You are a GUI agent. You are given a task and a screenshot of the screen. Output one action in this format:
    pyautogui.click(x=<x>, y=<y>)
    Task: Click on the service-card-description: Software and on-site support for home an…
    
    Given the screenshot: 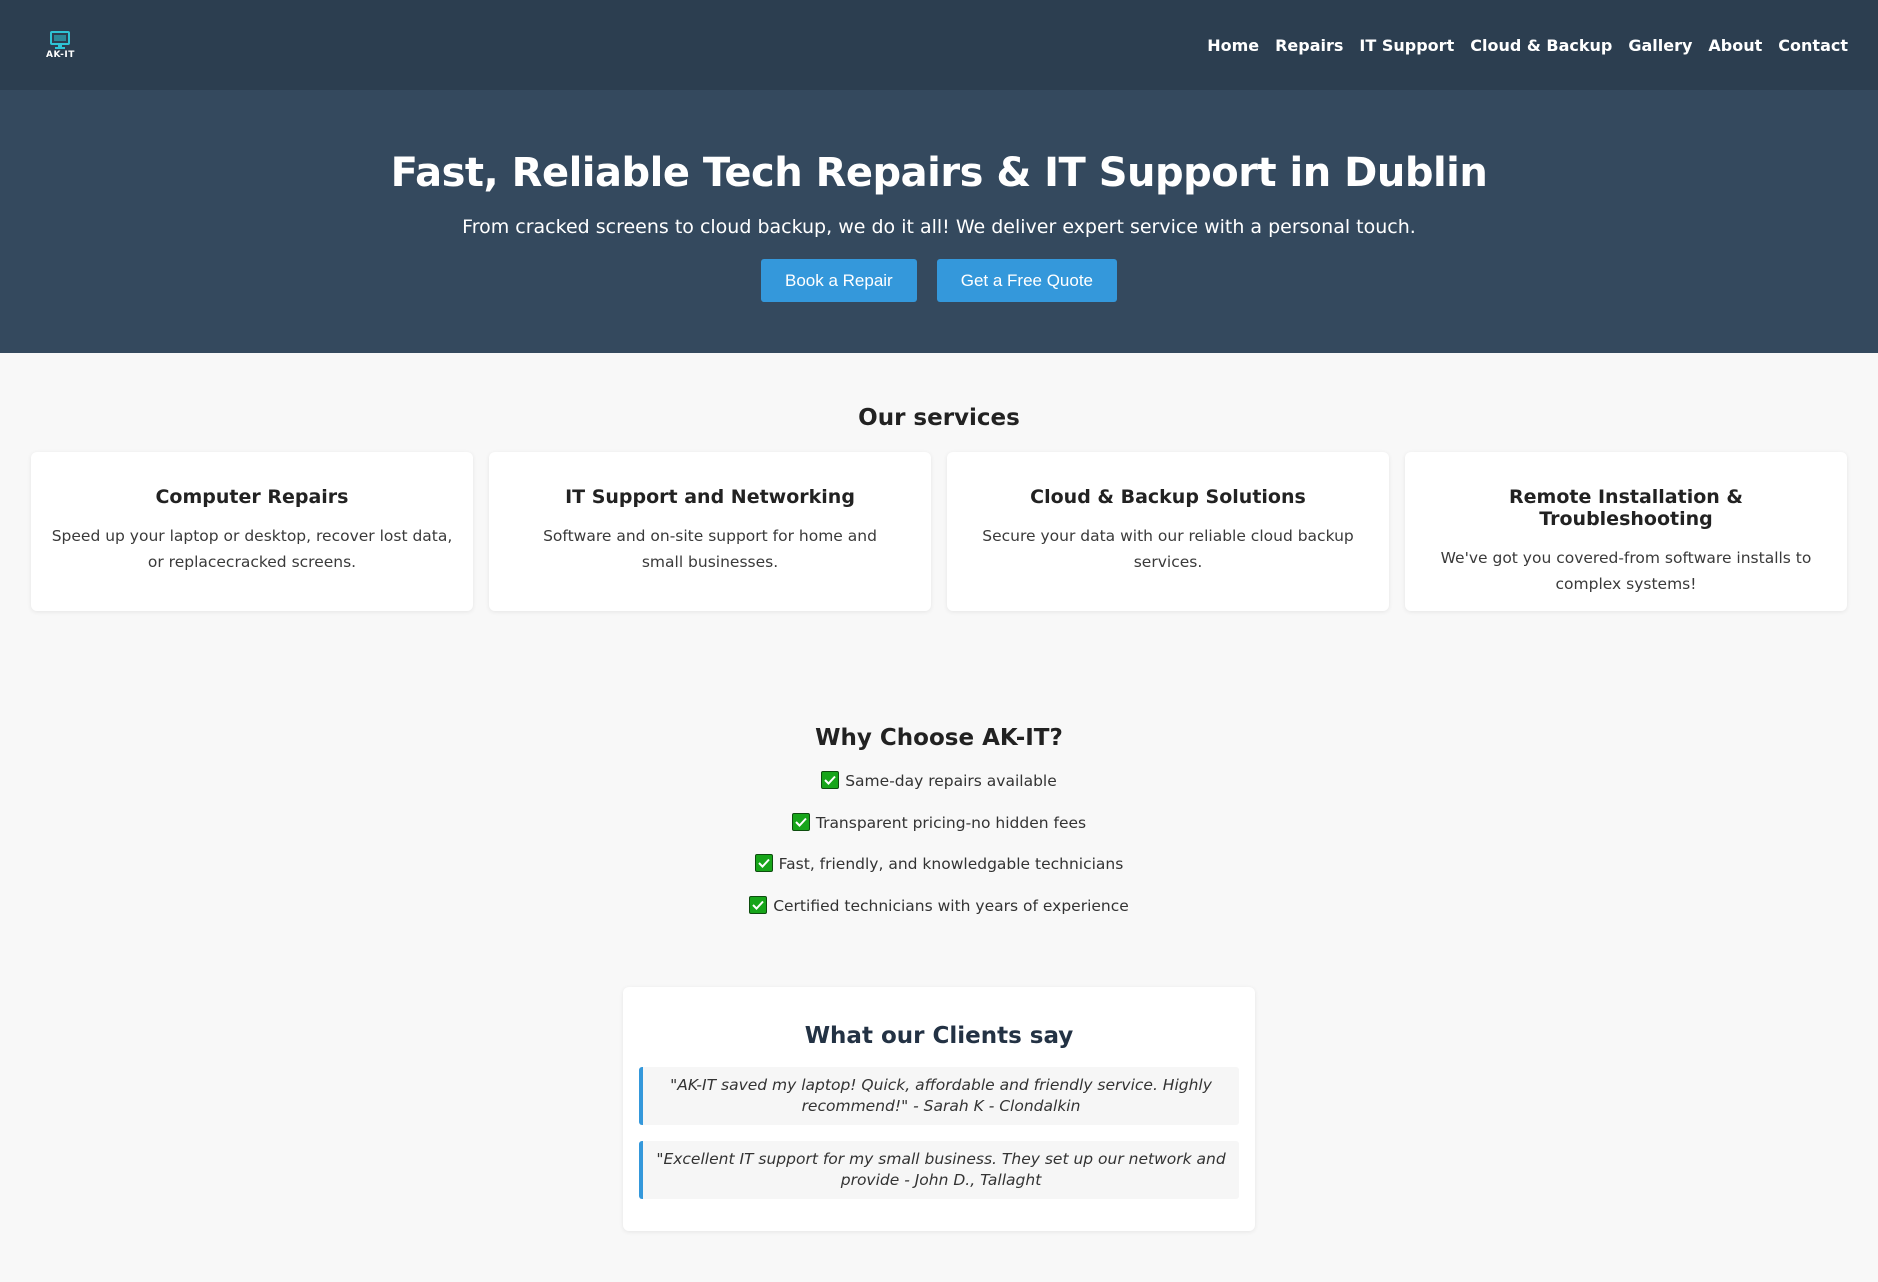 What is the action you would take?
    pyautogui.click(x=710, y=549)
    